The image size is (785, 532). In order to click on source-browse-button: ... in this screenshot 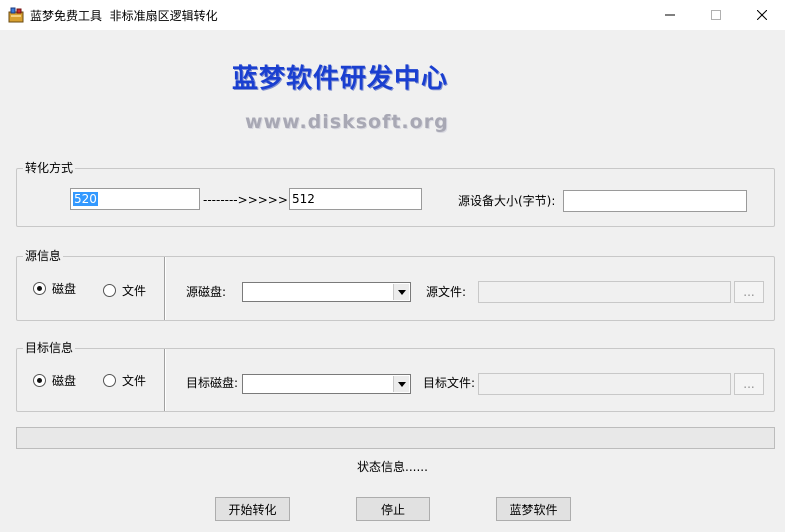, I will do `click(749, 292)`.